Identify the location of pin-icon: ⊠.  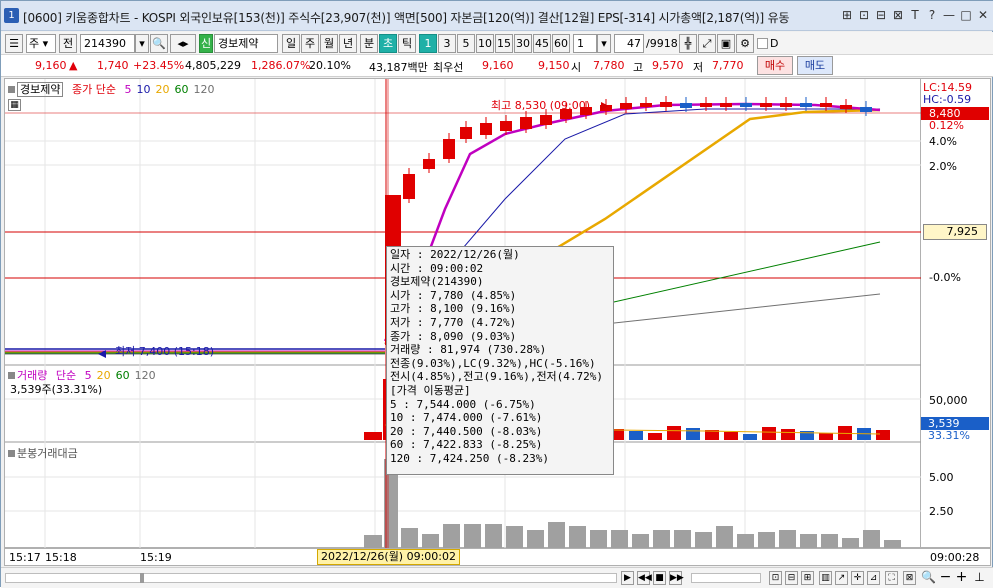
(898, 15).